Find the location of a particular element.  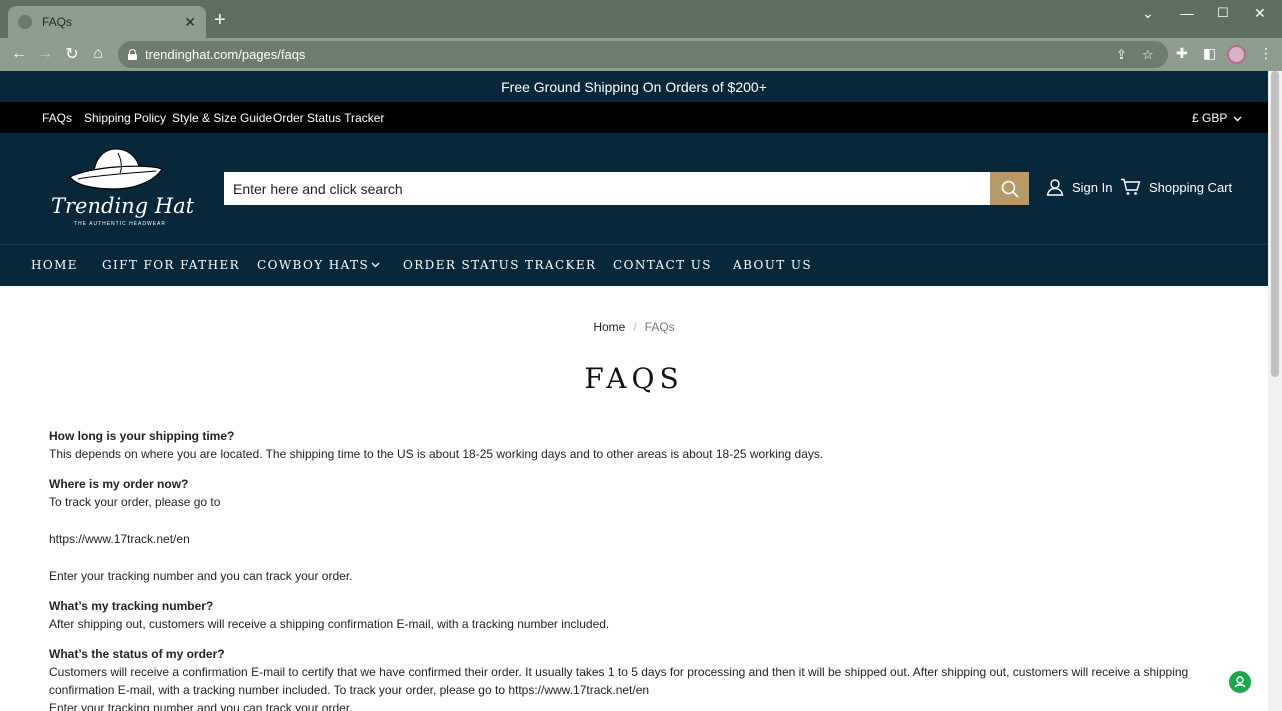

nav-cowboy-hats: COWBOY HATS is located at coordinates (318, 265).